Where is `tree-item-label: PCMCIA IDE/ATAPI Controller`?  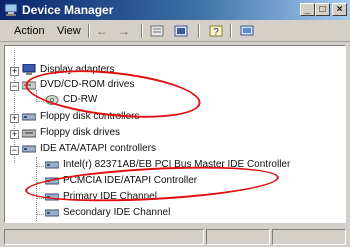 tree-item-label: PCMCIA IDE/ATAPI Controller is located at coordinates (130, 180).